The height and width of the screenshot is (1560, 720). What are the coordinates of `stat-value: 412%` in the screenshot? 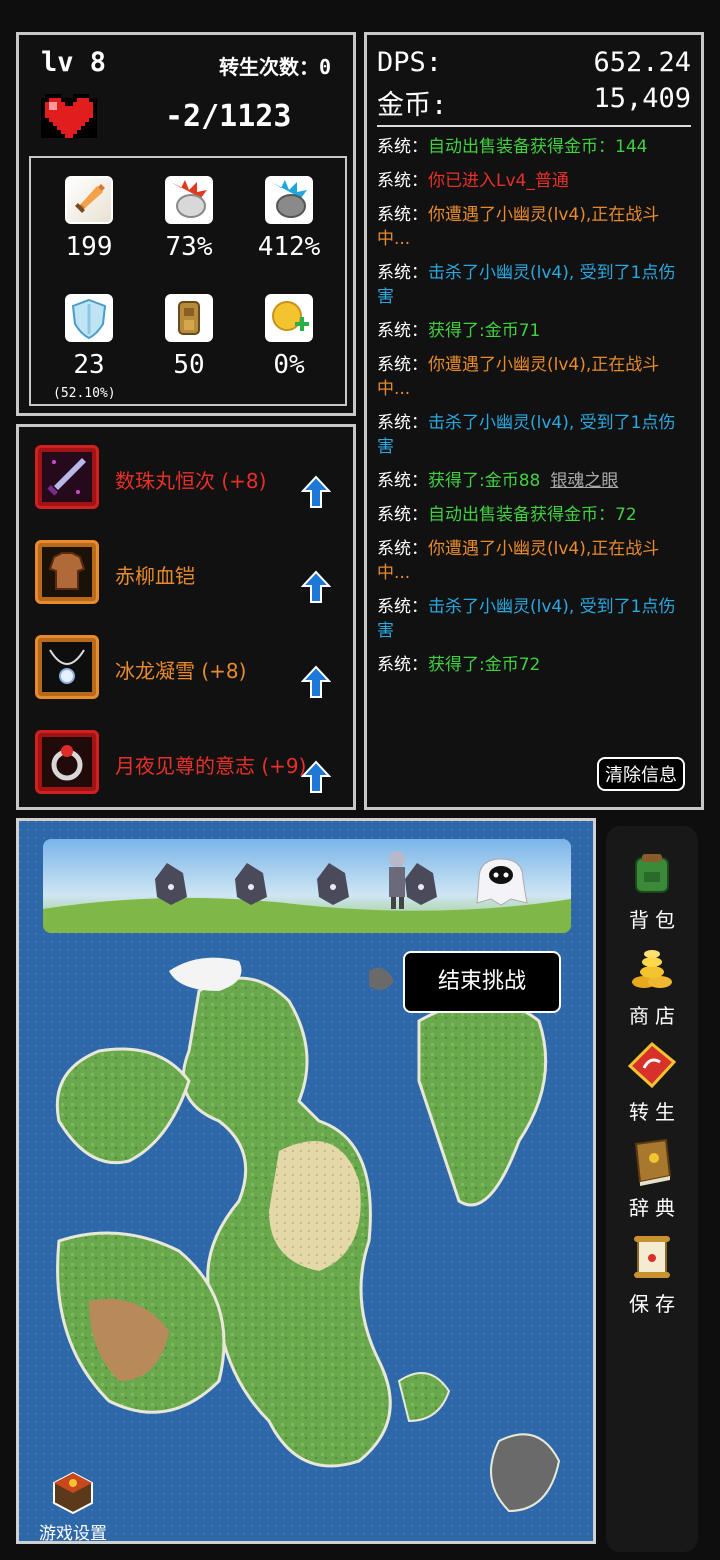 It's located at (289, 247).